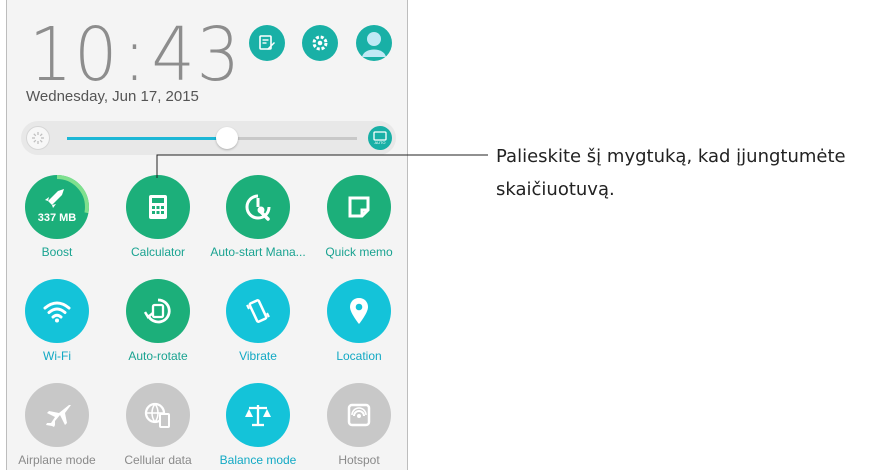  I want to click on callout-line-1: Palieskite šį mygtuką, kad įjungtumėte, so click(671, 156).